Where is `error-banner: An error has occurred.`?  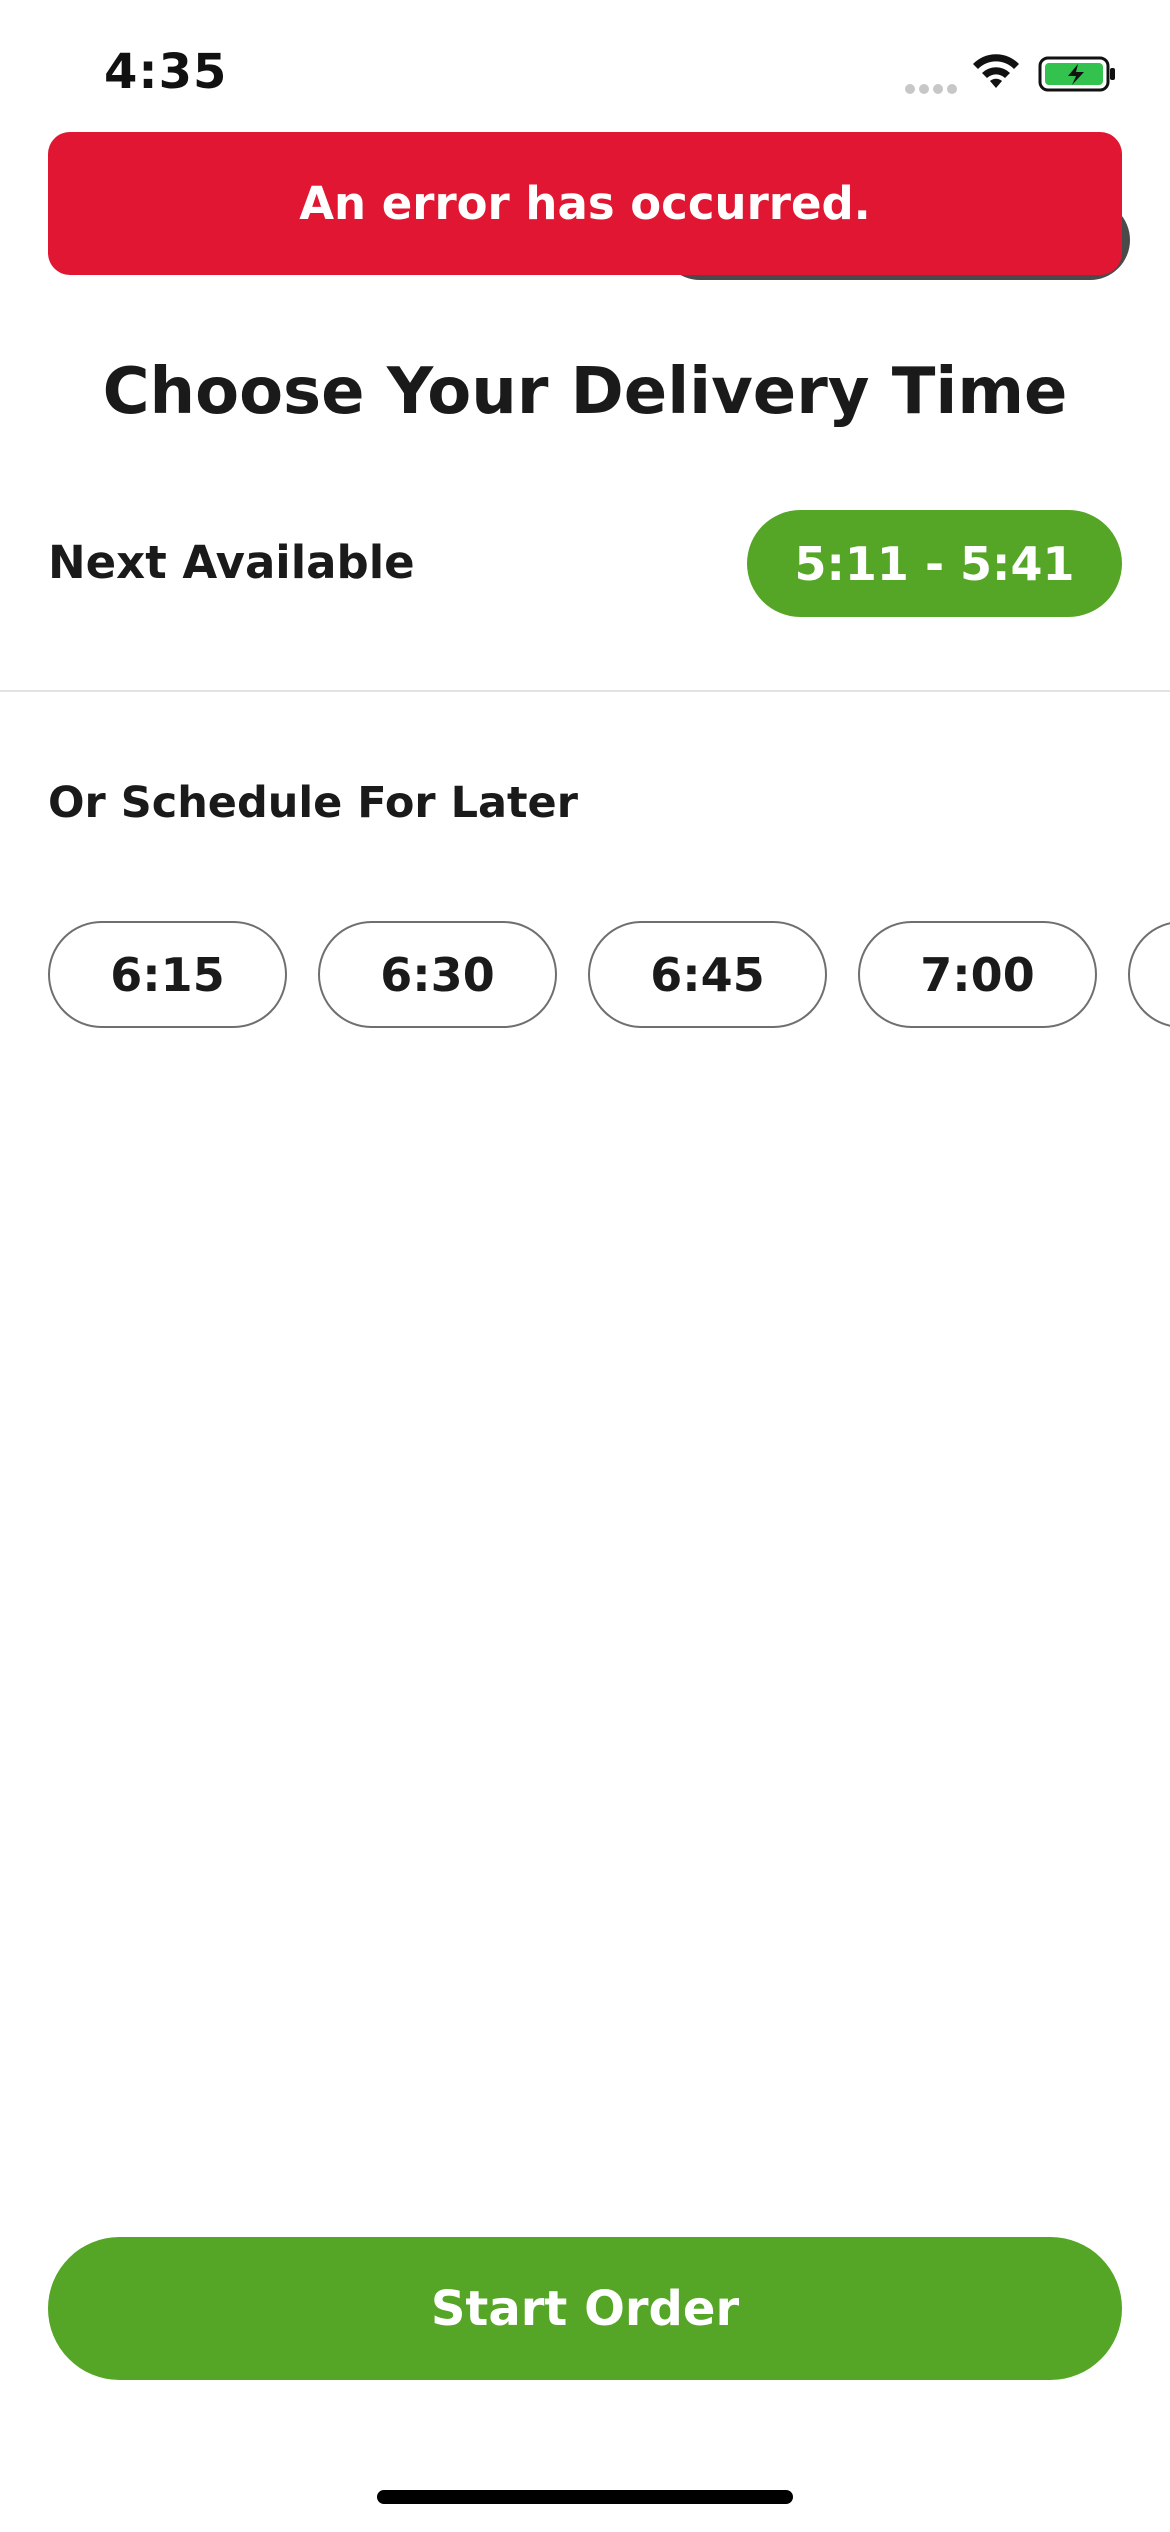 error-banner: An error has occurred. is located at coordinates (585, 203).